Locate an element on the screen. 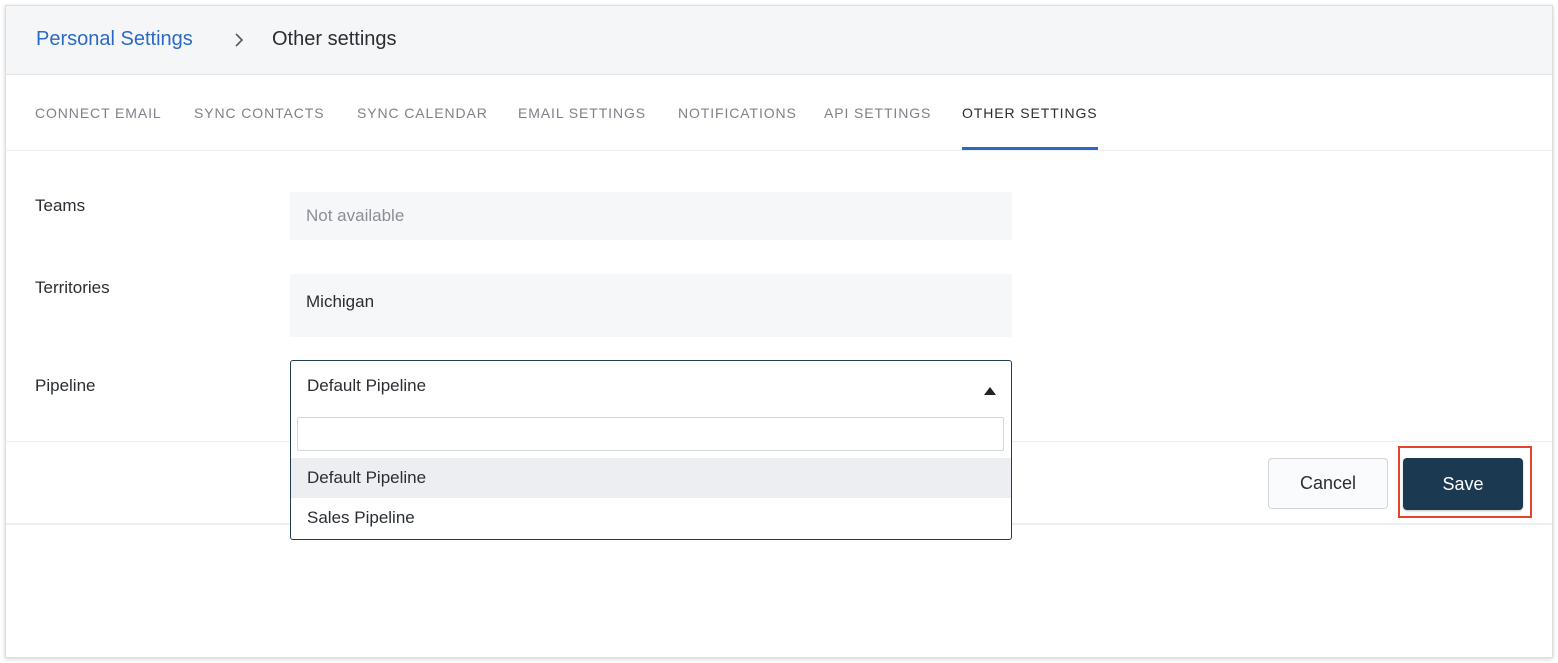 The height and width of the screenshot is (663, 1558). caret-up-icon is located at coordinates (990, 388).